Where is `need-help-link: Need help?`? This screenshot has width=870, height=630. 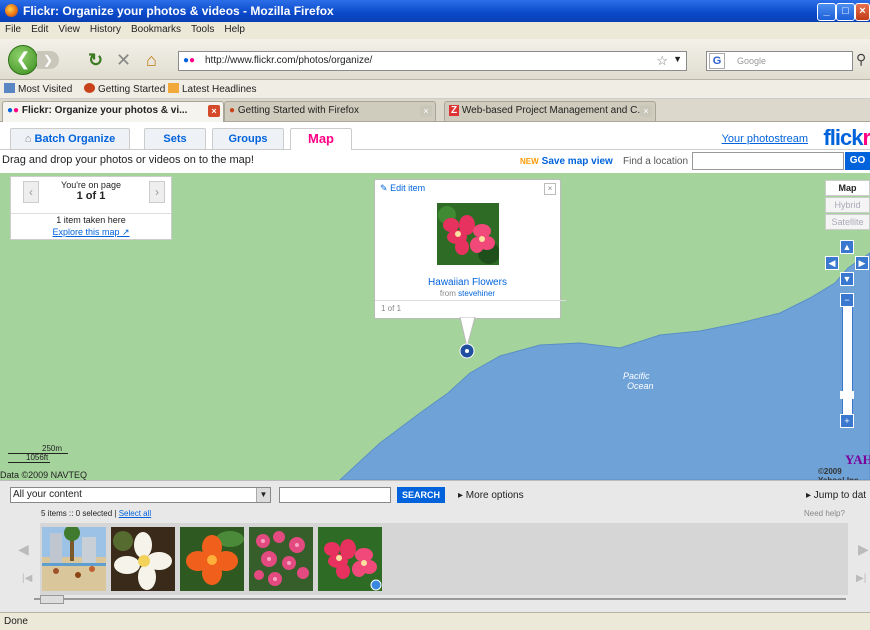
need-help-link: Need help? is located at coordinates (824, 513).